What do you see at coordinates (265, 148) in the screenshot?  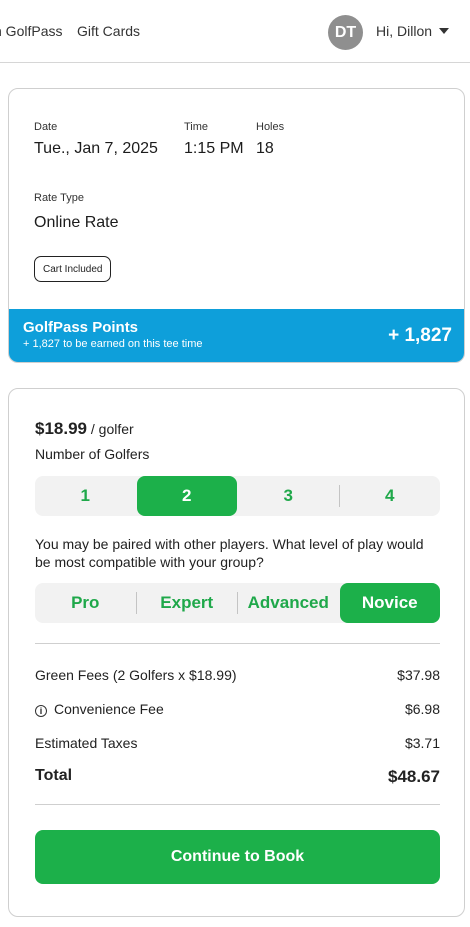 I see `holes-value: 18` at bounding box center [265, 148].